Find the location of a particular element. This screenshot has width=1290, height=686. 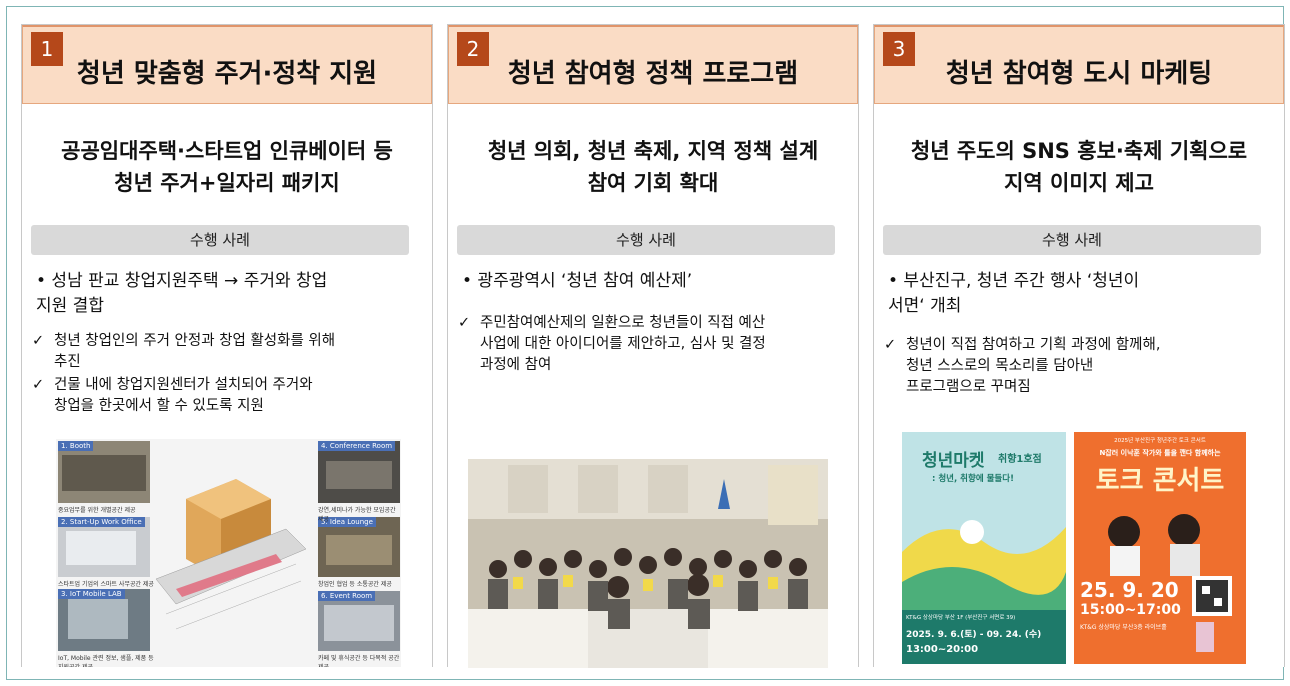

poster-title: 청년마켓 is located at coordinates (953, 461).